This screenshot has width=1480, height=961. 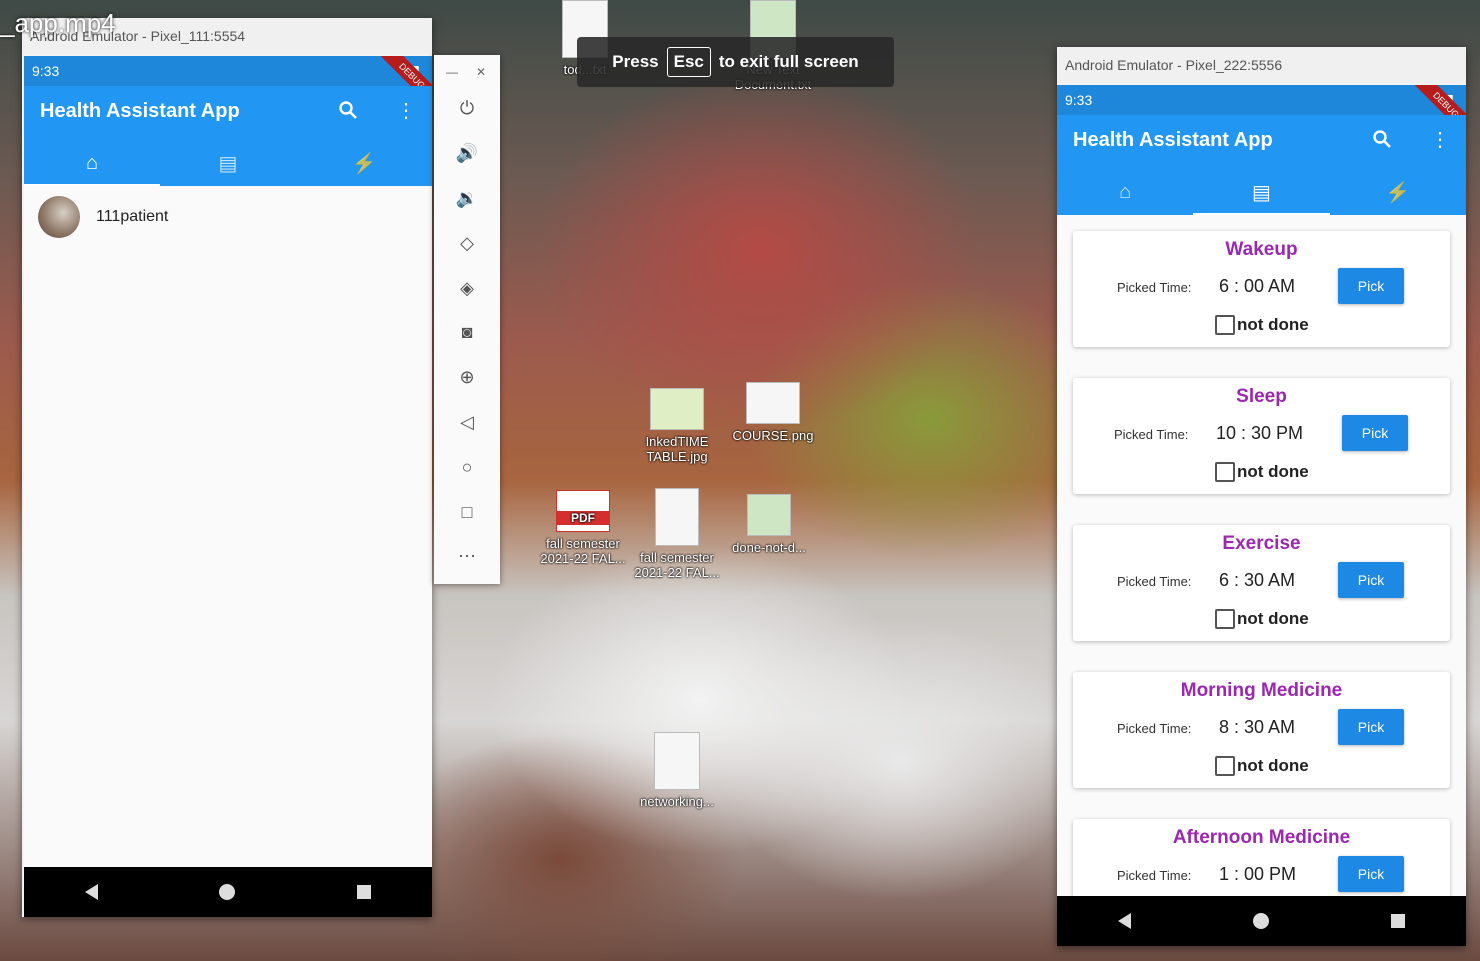 What do you see at coordinates (1257, 286) in the screenshot?
I see `picked-time-value: 6 : 00 AM` at bounding box center [1257, 286].